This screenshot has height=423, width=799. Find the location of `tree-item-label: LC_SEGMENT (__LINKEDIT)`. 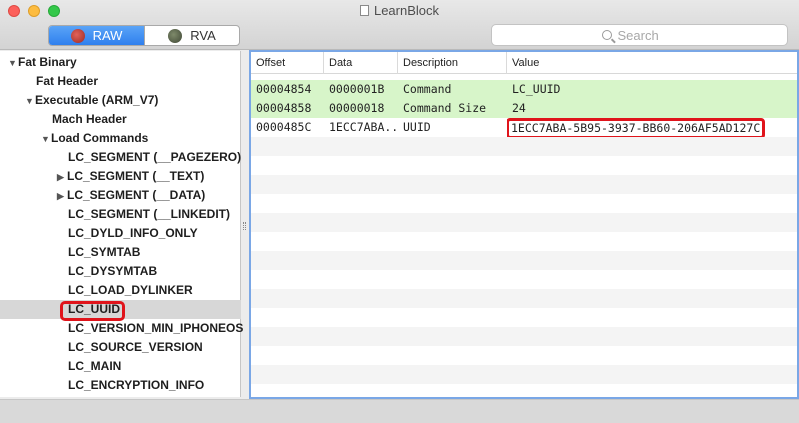

tree-item-label: LC_SEGMENT (__LINKEDIT) is located at coordinates (149, 214).